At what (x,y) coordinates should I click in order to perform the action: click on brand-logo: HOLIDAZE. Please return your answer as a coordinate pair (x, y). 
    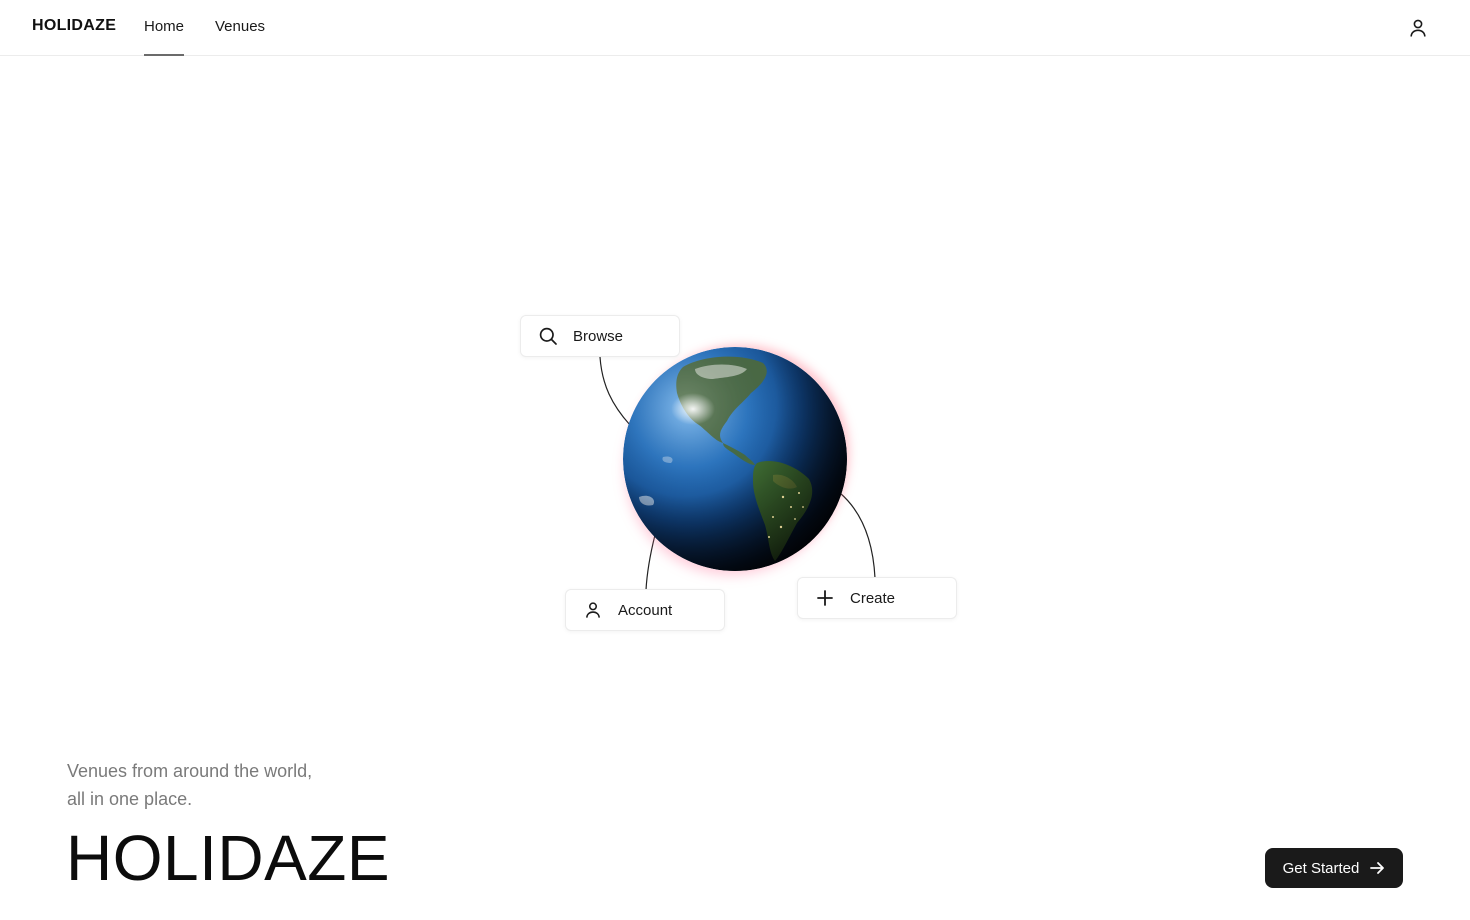
    Looking at the image, I should click on (74, 26).